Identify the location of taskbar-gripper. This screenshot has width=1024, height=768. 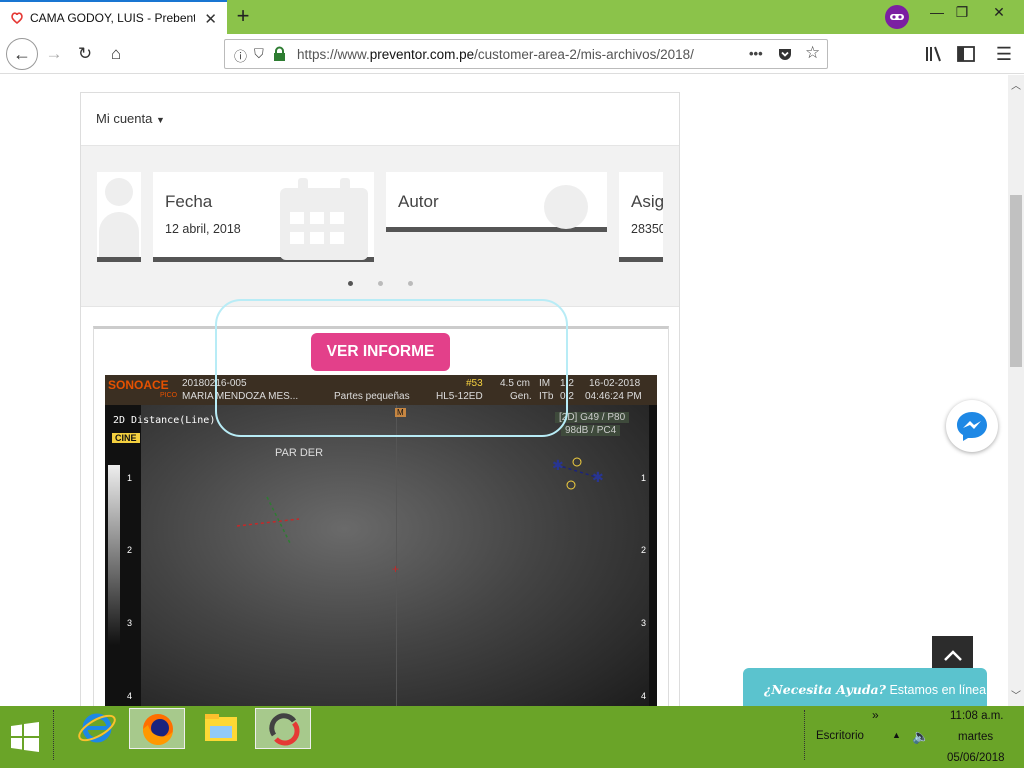
(54, 735).